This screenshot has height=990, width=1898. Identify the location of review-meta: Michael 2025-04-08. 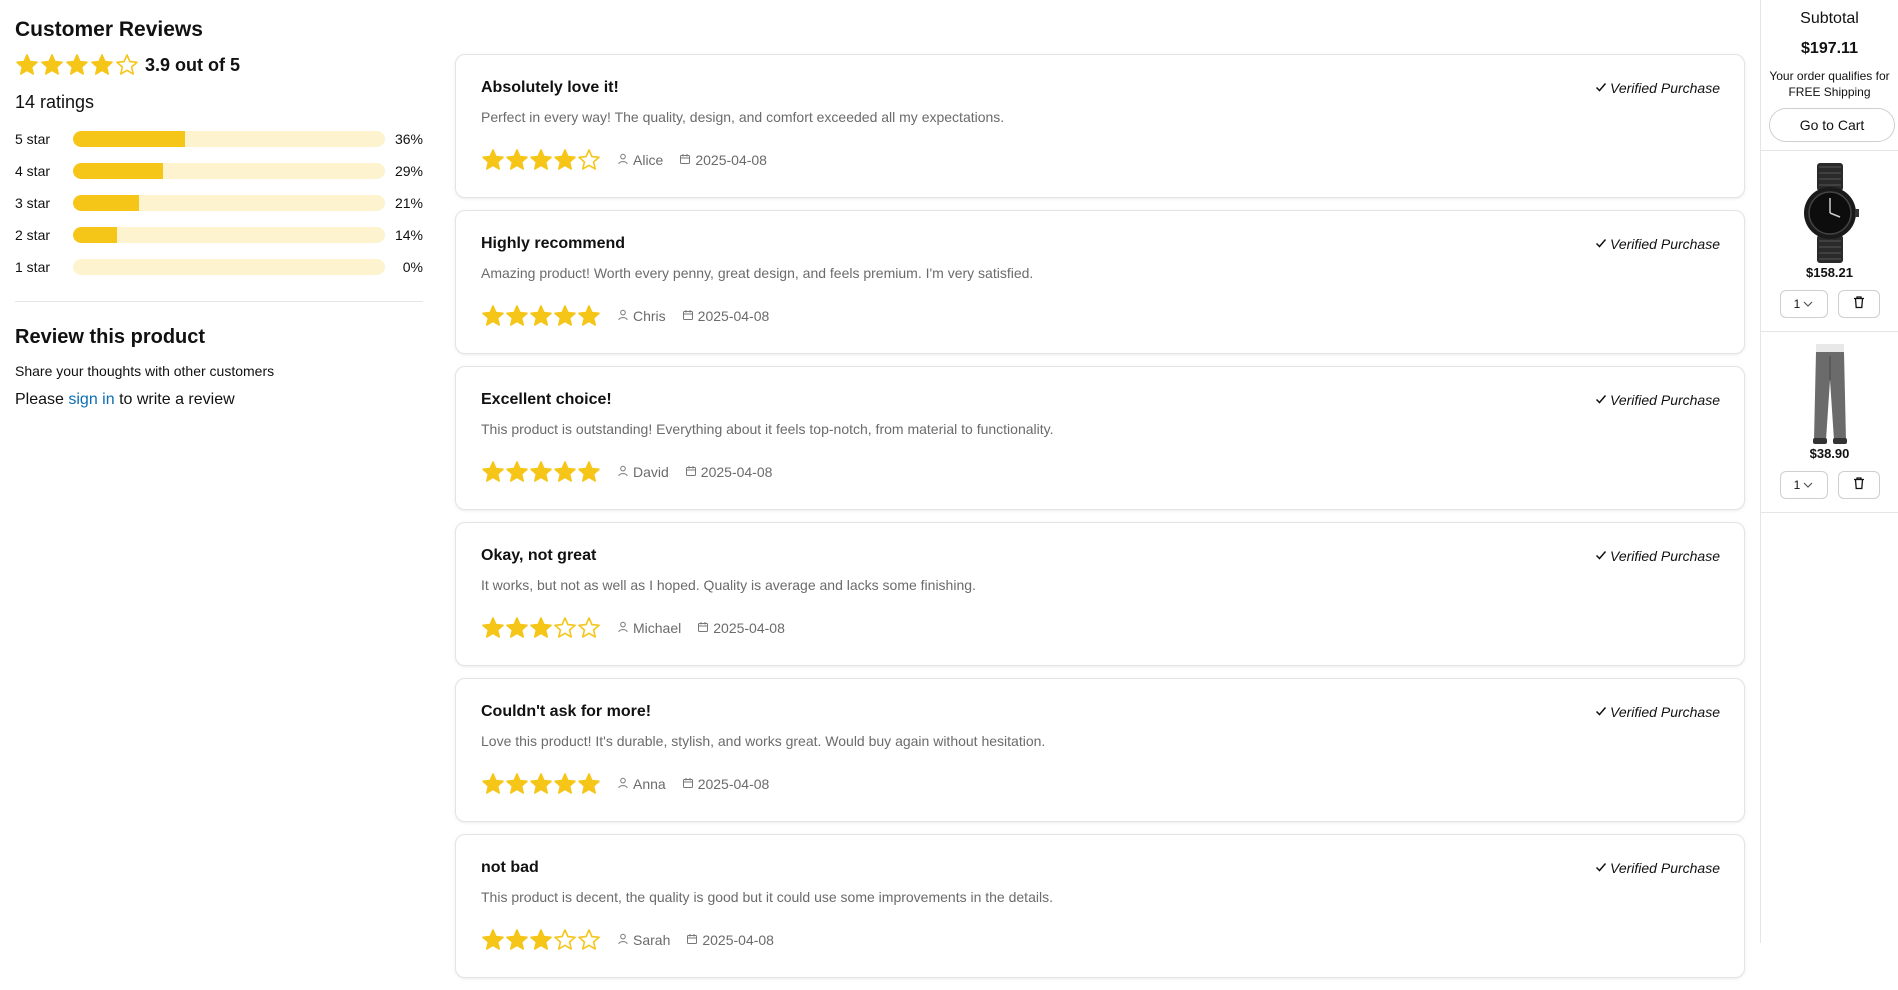
(1100, 628).